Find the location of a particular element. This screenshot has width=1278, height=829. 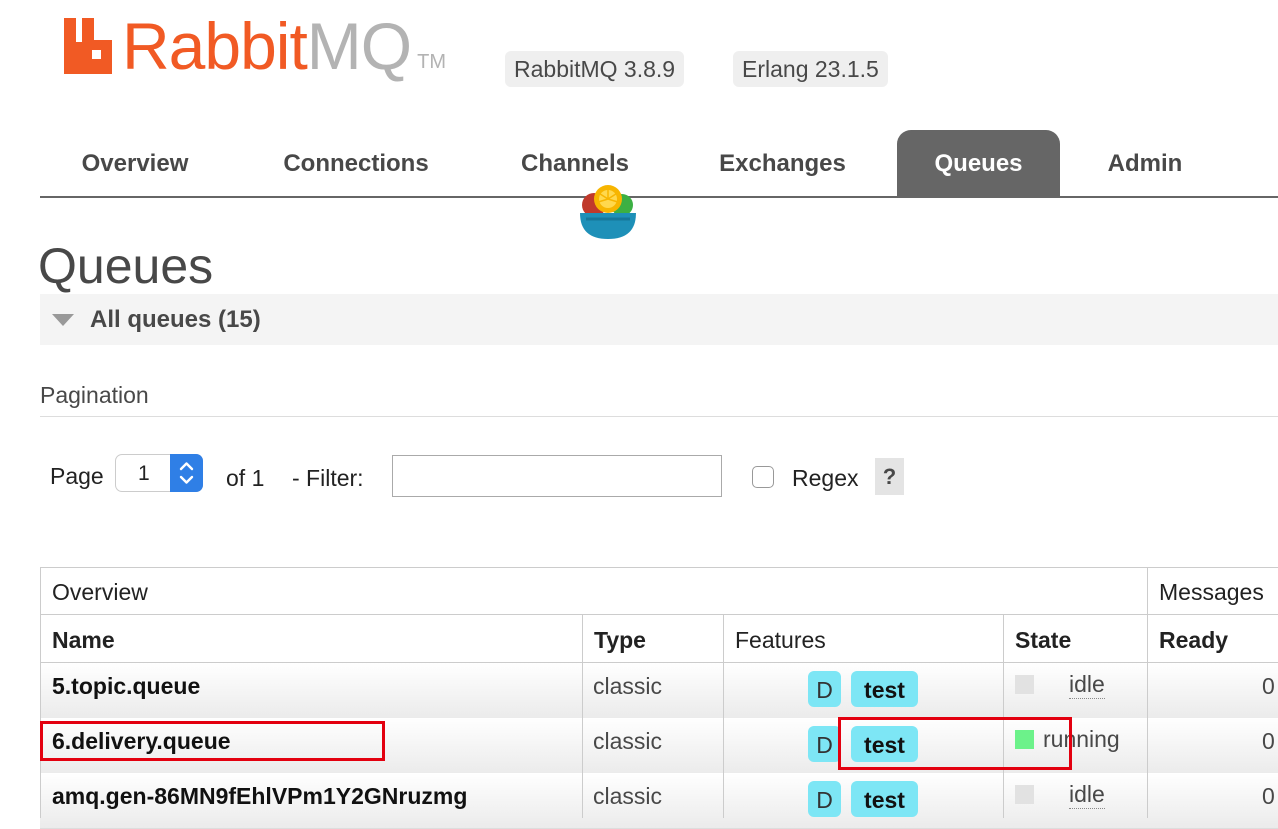

collapse-triangle-icon is located at coordinates (63, 319).